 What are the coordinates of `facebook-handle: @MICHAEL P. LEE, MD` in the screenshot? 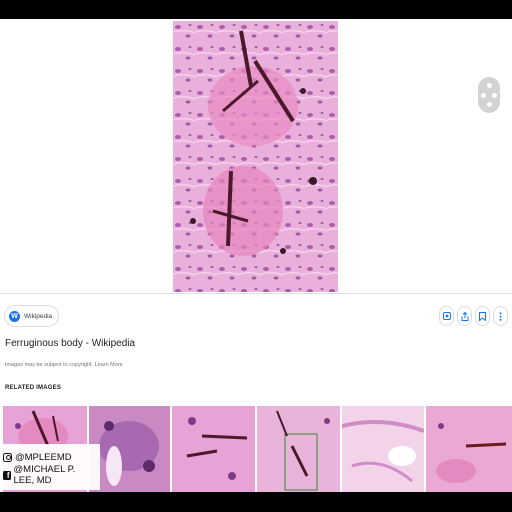 It's located at (44, 475).